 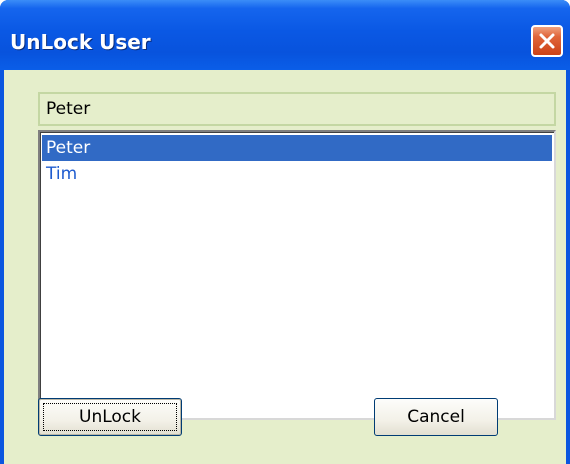 I want to click on user-list-item-peter: Peter, so click(x=297, y=148).